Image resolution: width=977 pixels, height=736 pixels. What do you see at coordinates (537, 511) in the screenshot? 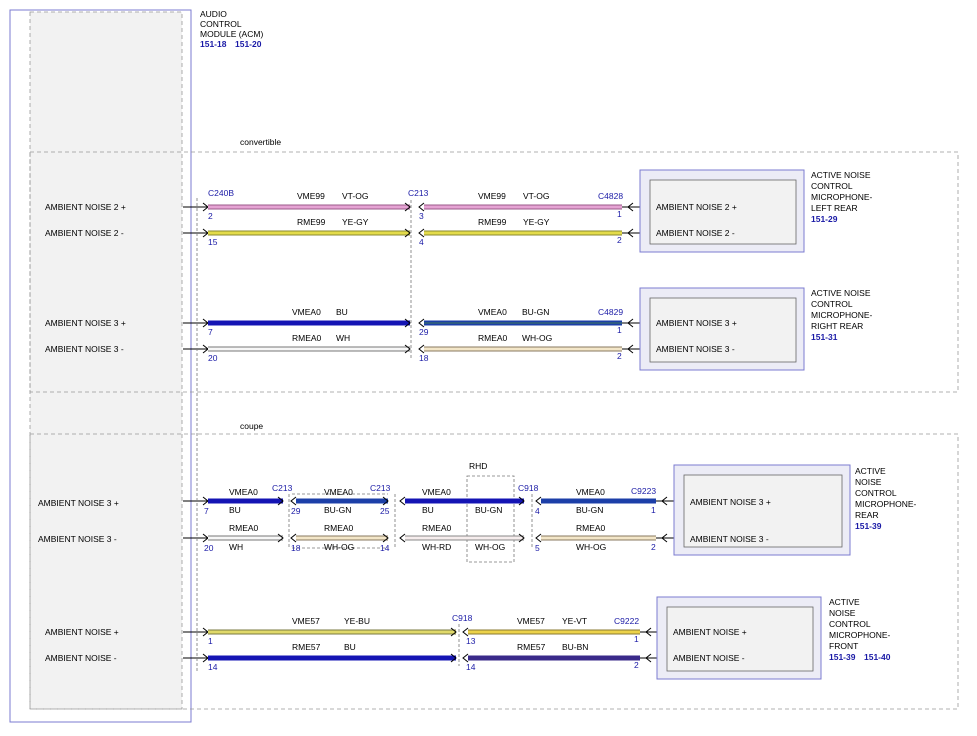
I see `pin-number: 4` at bounding box center [537, 511].